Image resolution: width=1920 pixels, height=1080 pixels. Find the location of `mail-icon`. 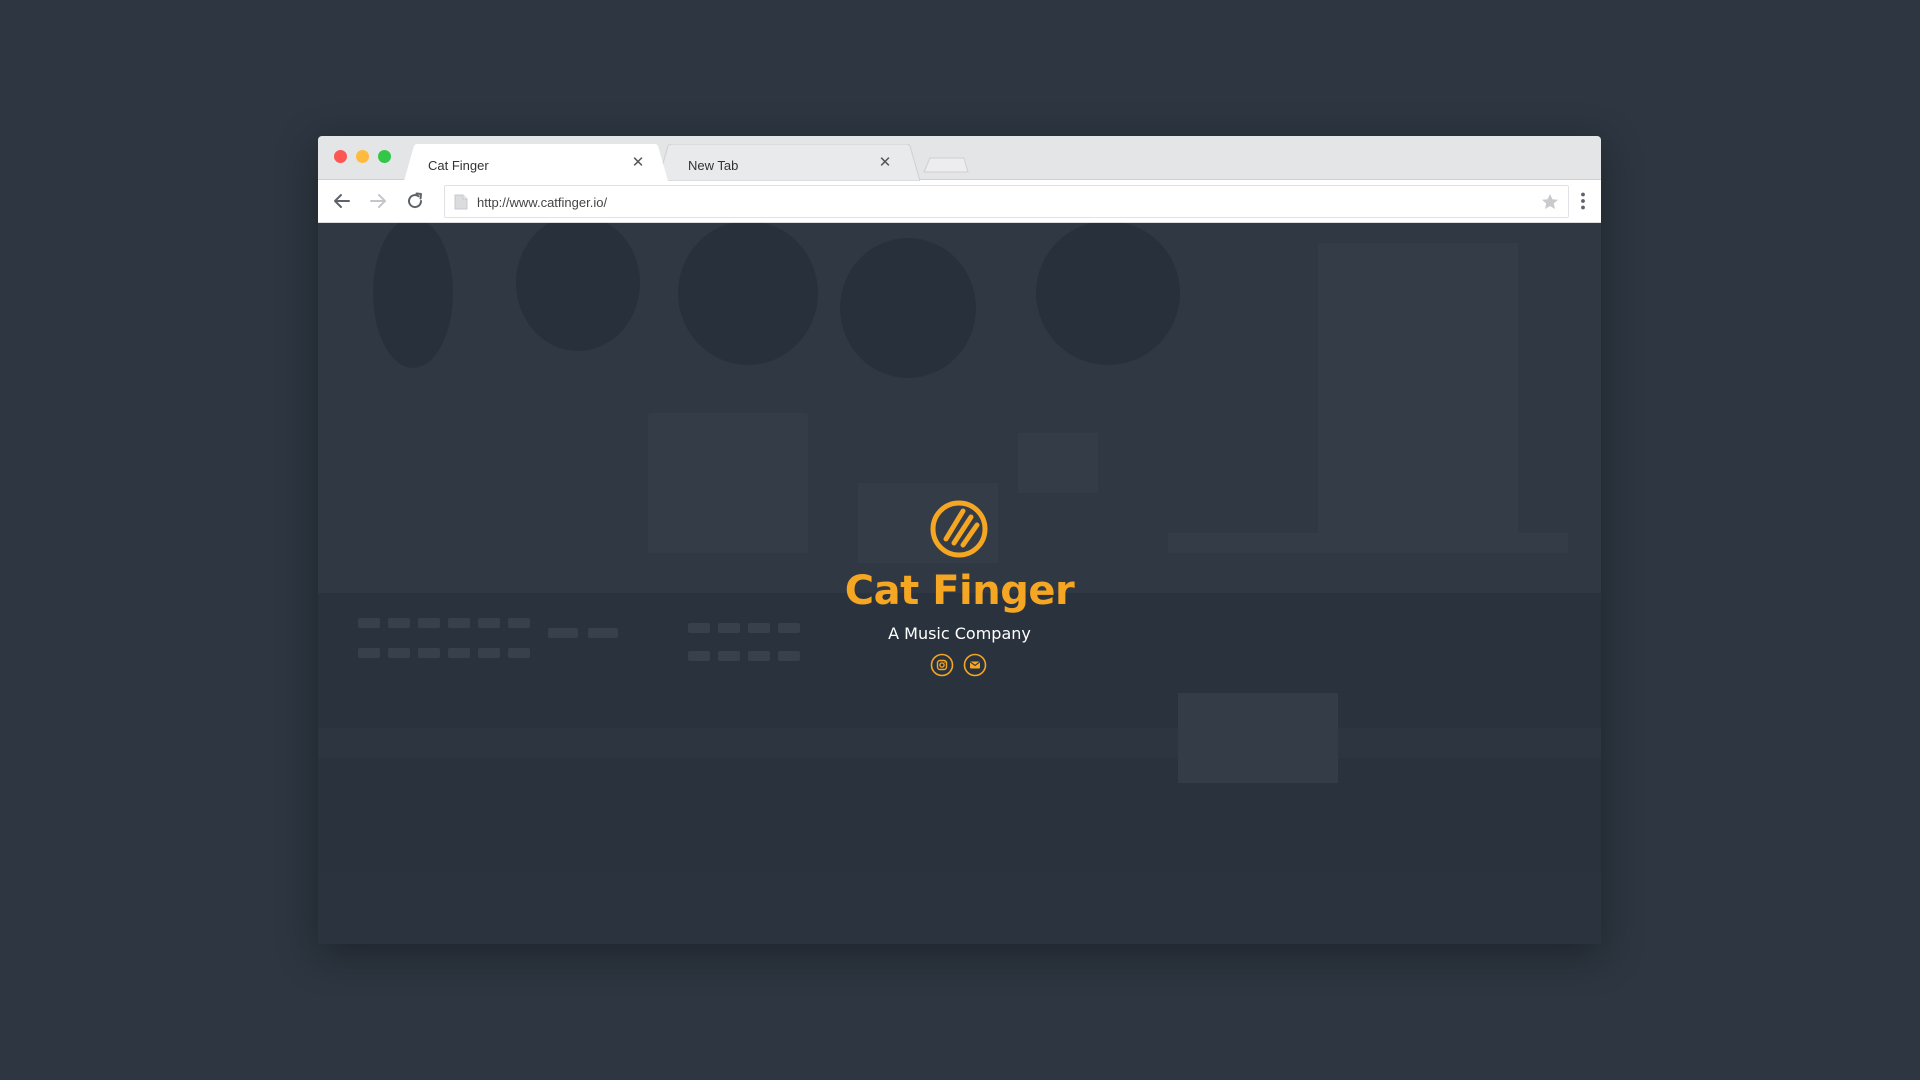

mail-icon is located at coordinates (975, 665).